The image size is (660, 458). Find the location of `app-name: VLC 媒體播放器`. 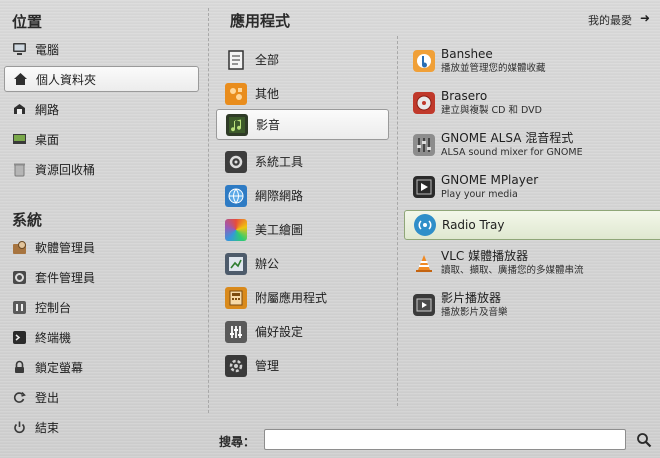

app-name: VLC 媒體播放器 is located at coordinates (485, 256).